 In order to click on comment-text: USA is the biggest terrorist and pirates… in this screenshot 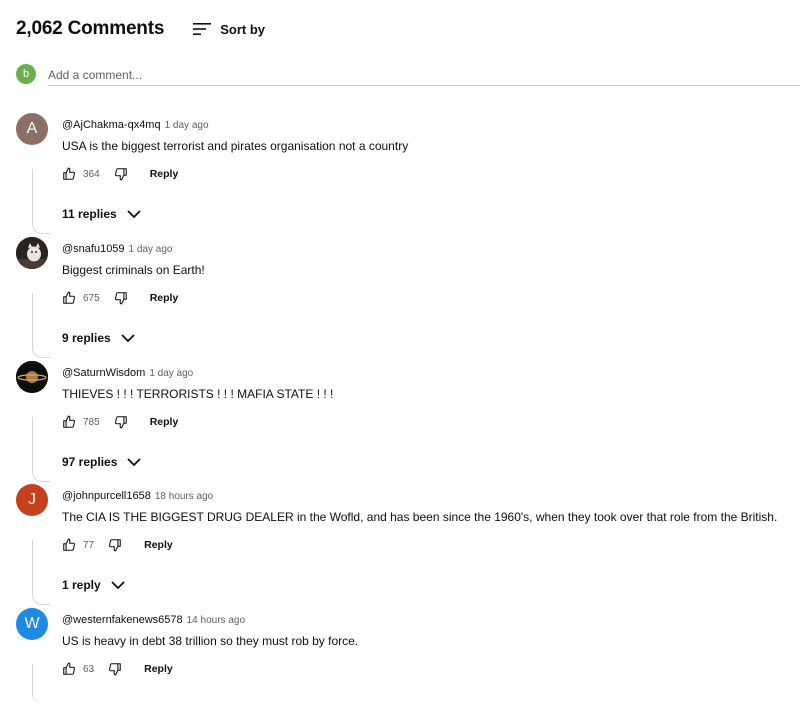, I will do `click(235, 146)`.